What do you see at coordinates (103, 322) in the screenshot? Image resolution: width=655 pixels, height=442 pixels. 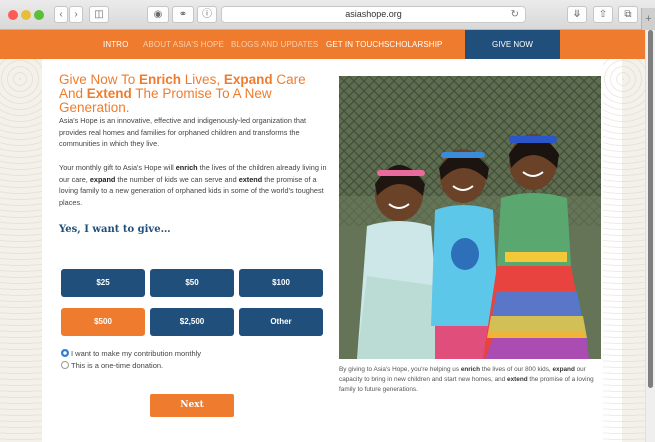 I see `amount-button-500: $500` at bounding box center [103, 322].